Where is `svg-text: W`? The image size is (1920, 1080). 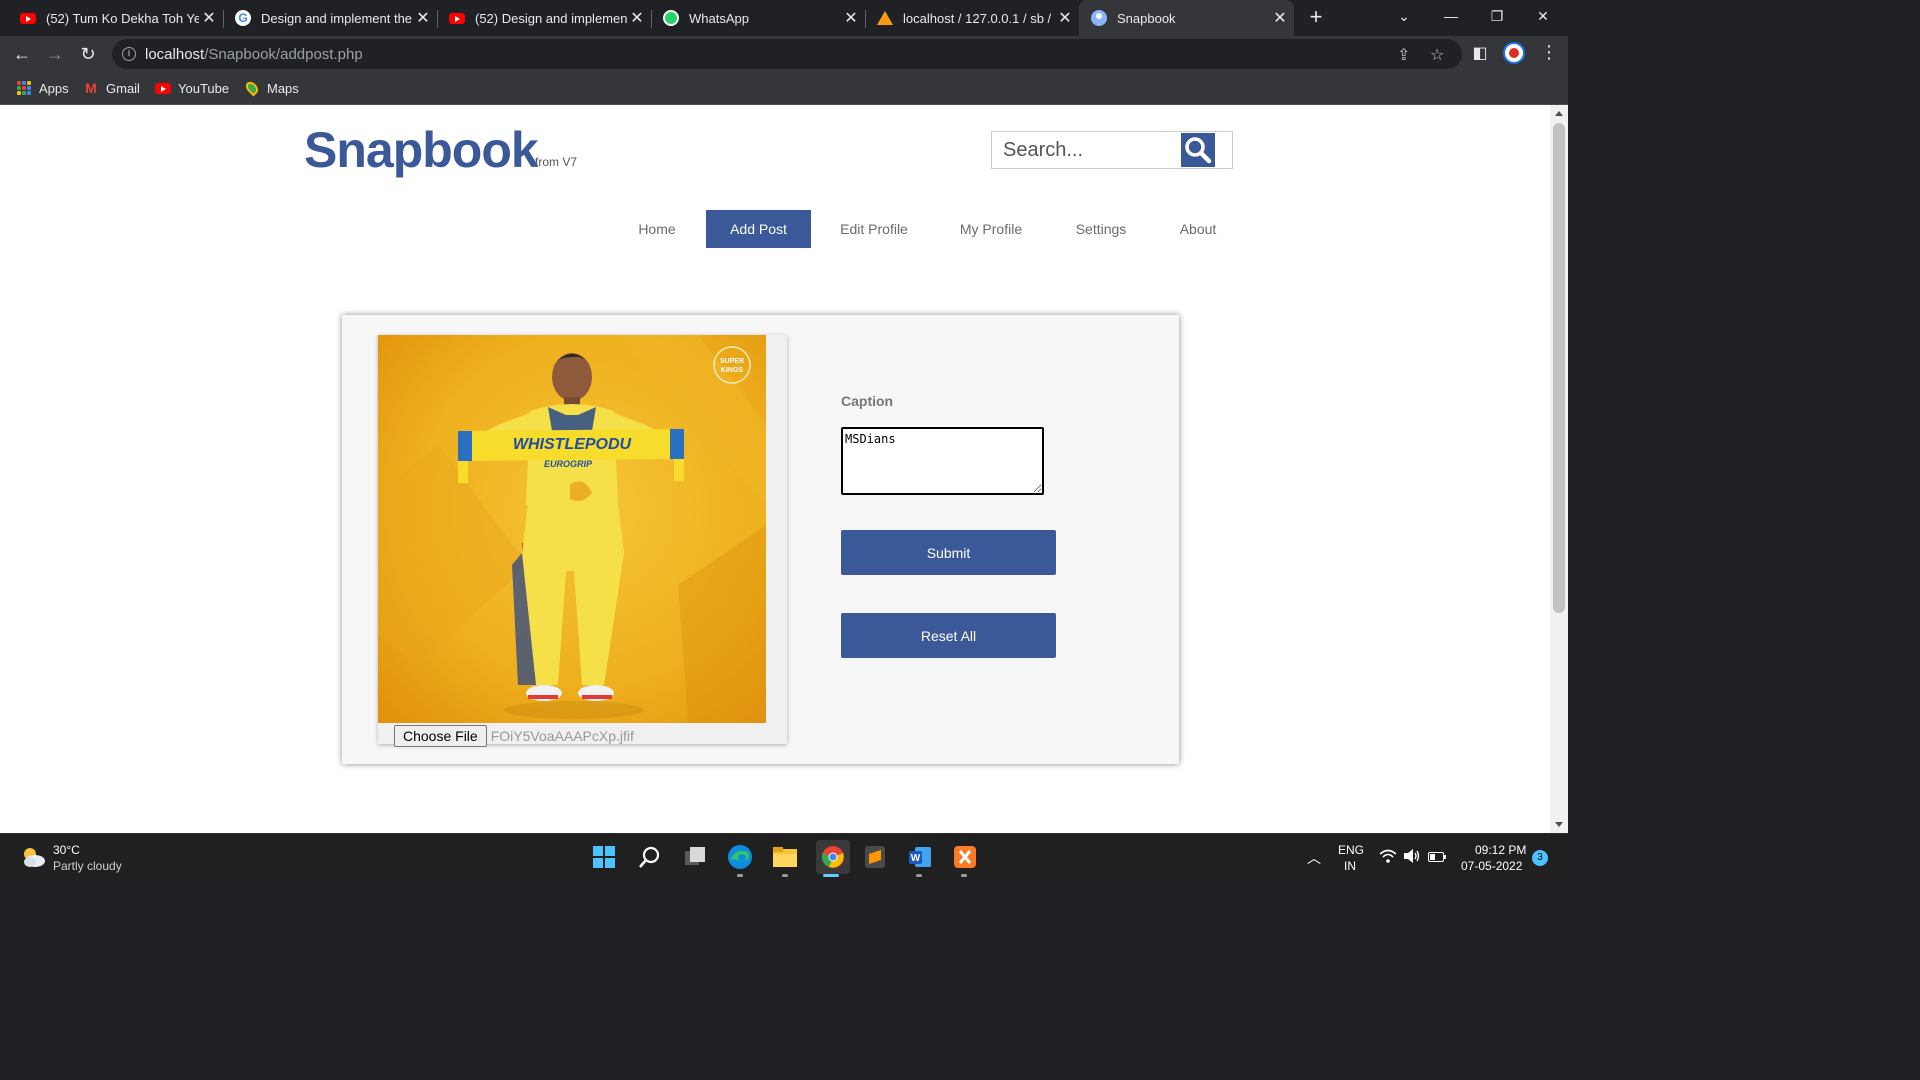 svg-text: W is located at coordinates (916, 858).